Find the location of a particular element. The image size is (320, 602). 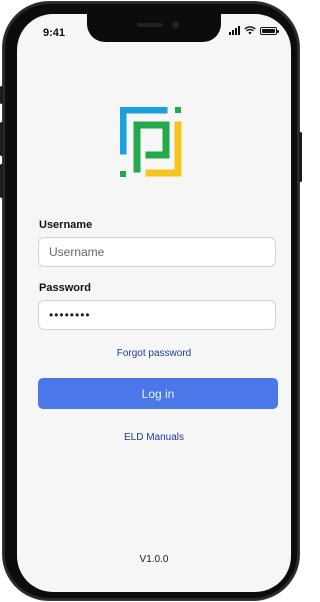

password-input is located at coordinates (157, 315).